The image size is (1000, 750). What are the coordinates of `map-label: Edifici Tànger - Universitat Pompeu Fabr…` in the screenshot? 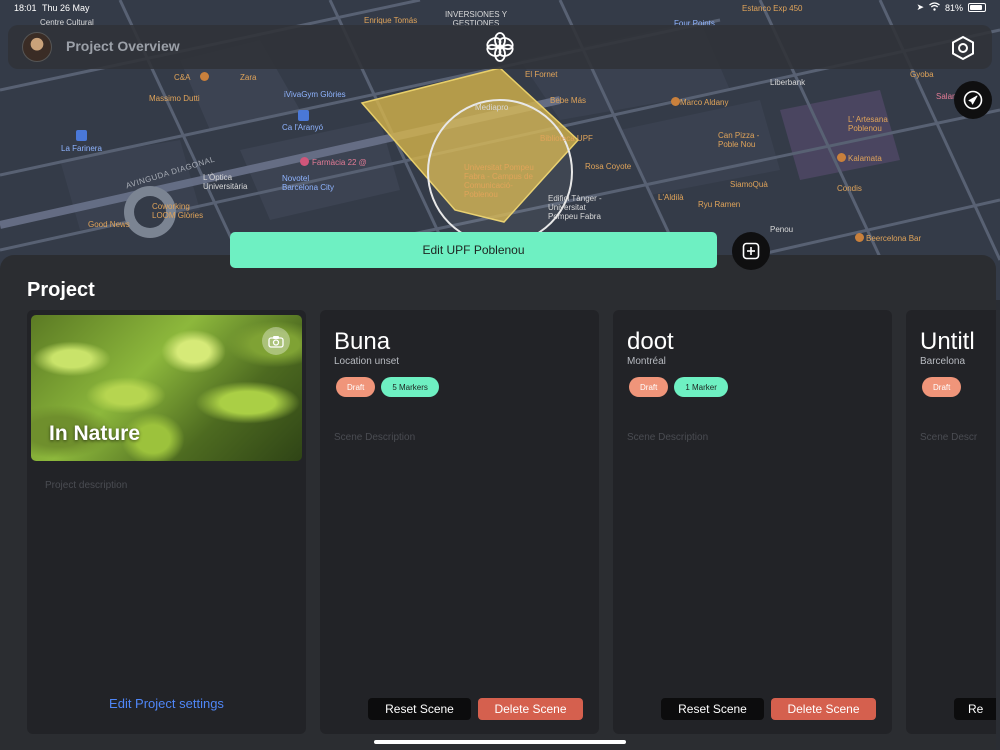 It's located at (575, 207).